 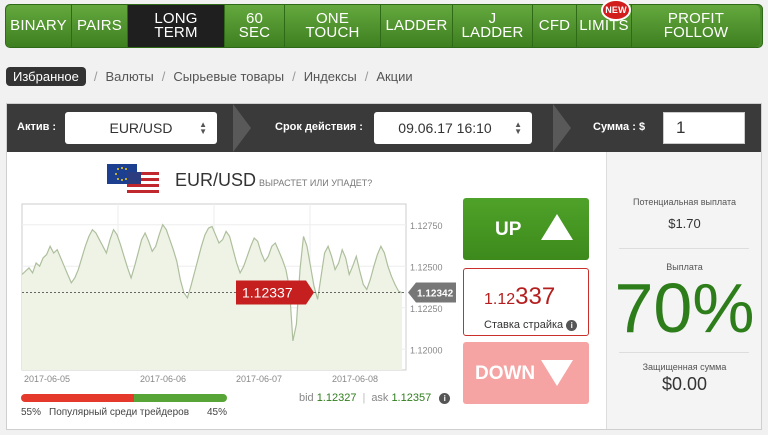 I want to click on popularity-up-pct: 45%, so click(x=217, y=412).